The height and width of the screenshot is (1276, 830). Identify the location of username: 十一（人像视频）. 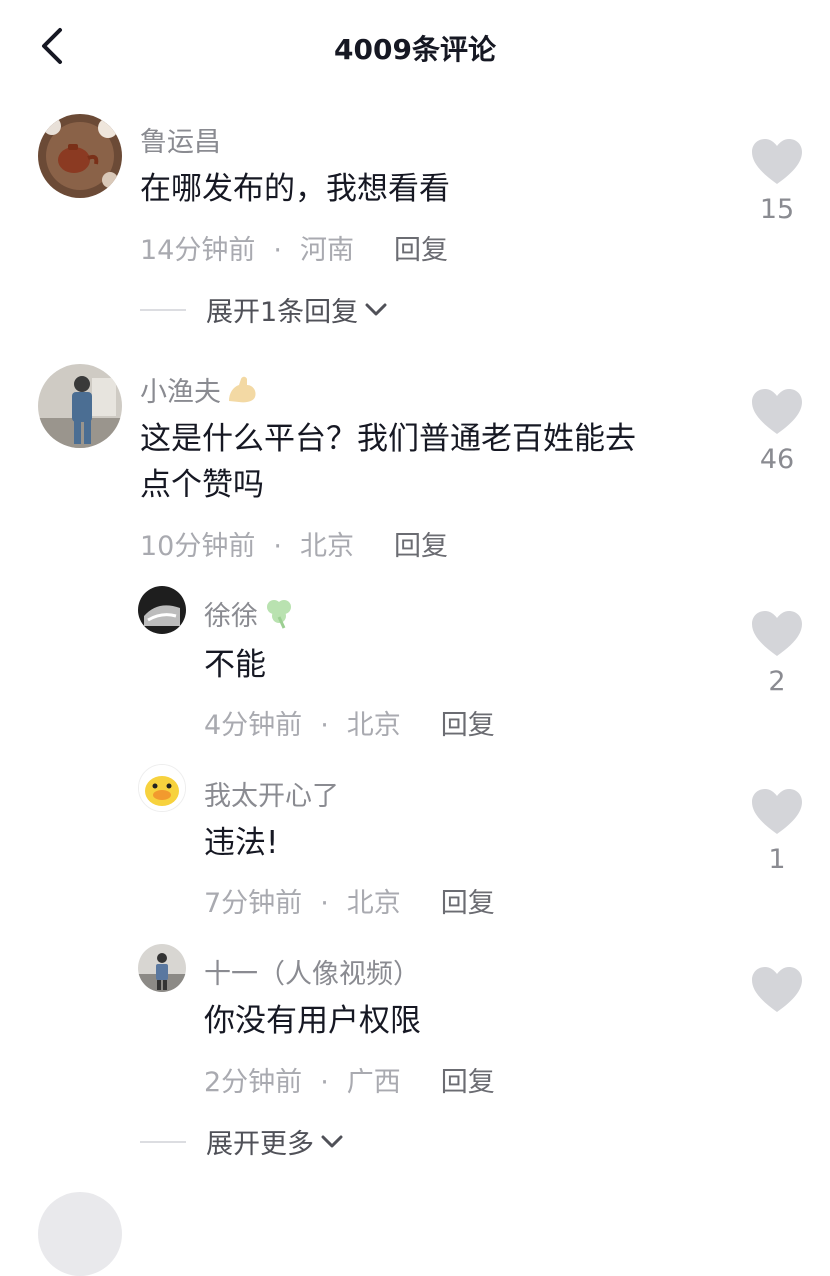
(312, 971).